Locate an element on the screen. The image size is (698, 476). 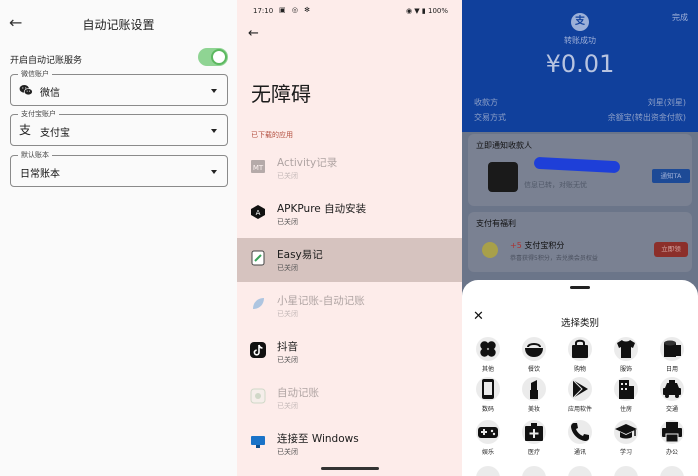
category-label: 应用软件 is located at coordinates (579, 409).